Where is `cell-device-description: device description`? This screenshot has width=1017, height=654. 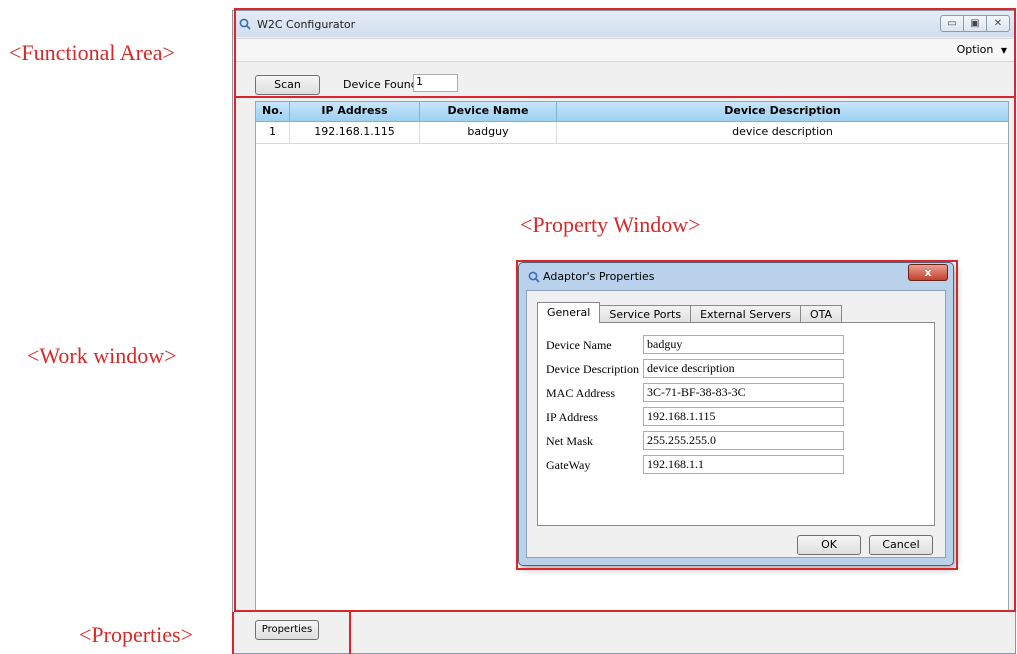 cell-device-description: device description is located at coordinates (782, 131).